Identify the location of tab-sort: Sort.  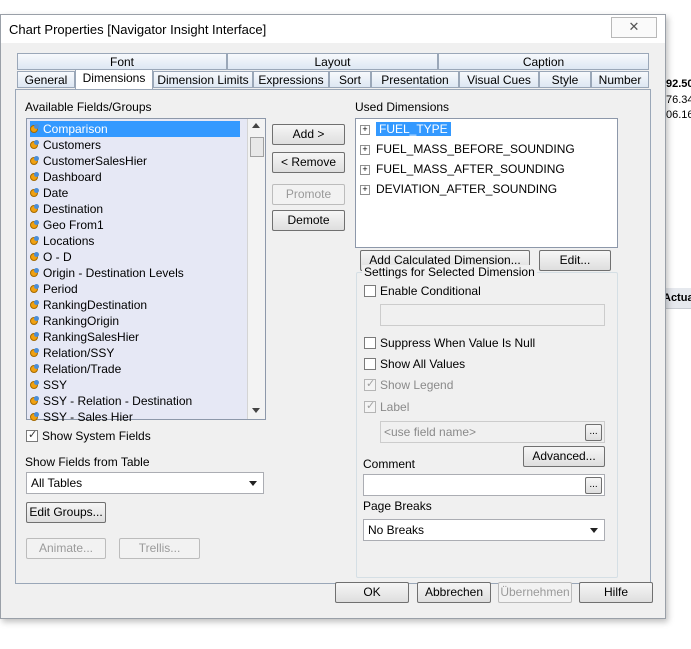
(350, 79).